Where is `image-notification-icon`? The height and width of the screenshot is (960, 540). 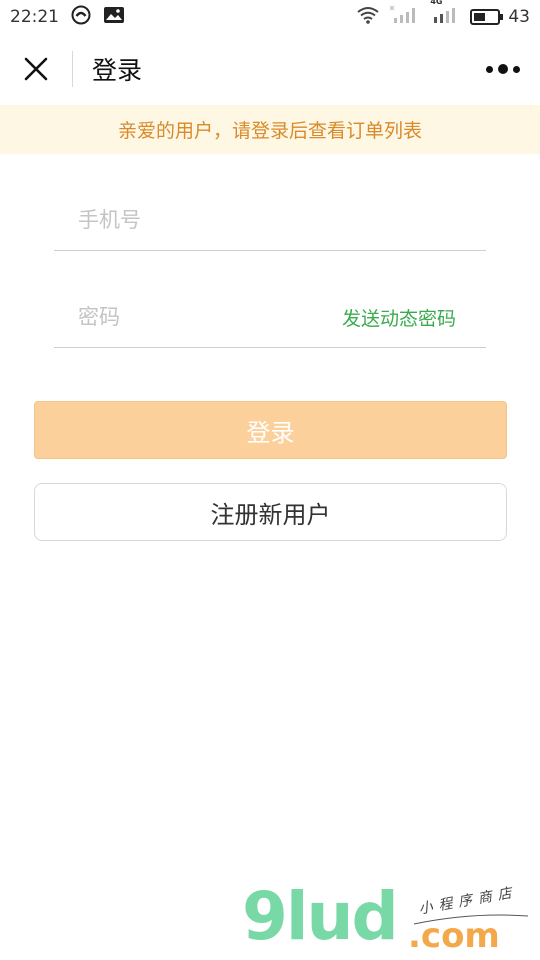
image-notification-icon is located at coordinates (114, 17).